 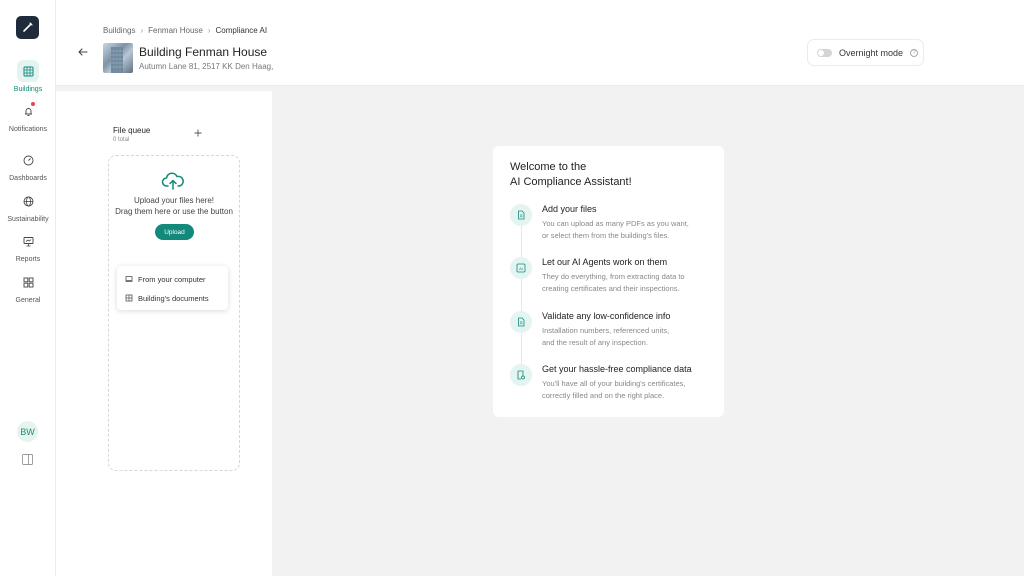 I want to click on sidebar-toggle-icon, so click(x=27, y=459).